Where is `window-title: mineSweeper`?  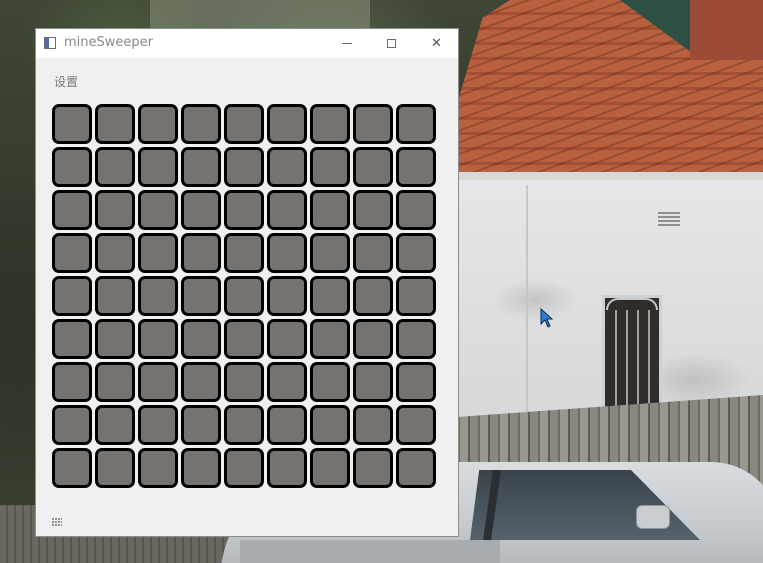 window-title: mineSweeper is located at coordinates (108, 42).